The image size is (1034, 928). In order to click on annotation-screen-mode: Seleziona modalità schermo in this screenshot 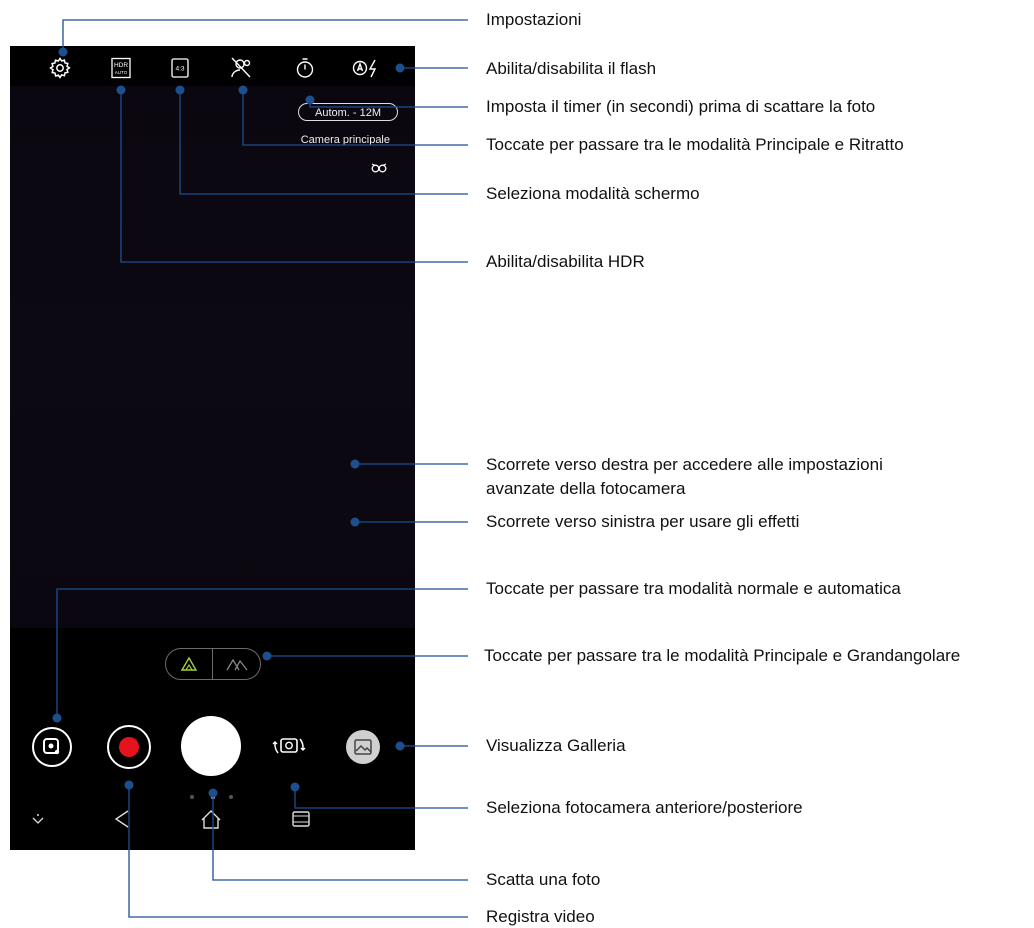, I will do `click(593, 193)`.